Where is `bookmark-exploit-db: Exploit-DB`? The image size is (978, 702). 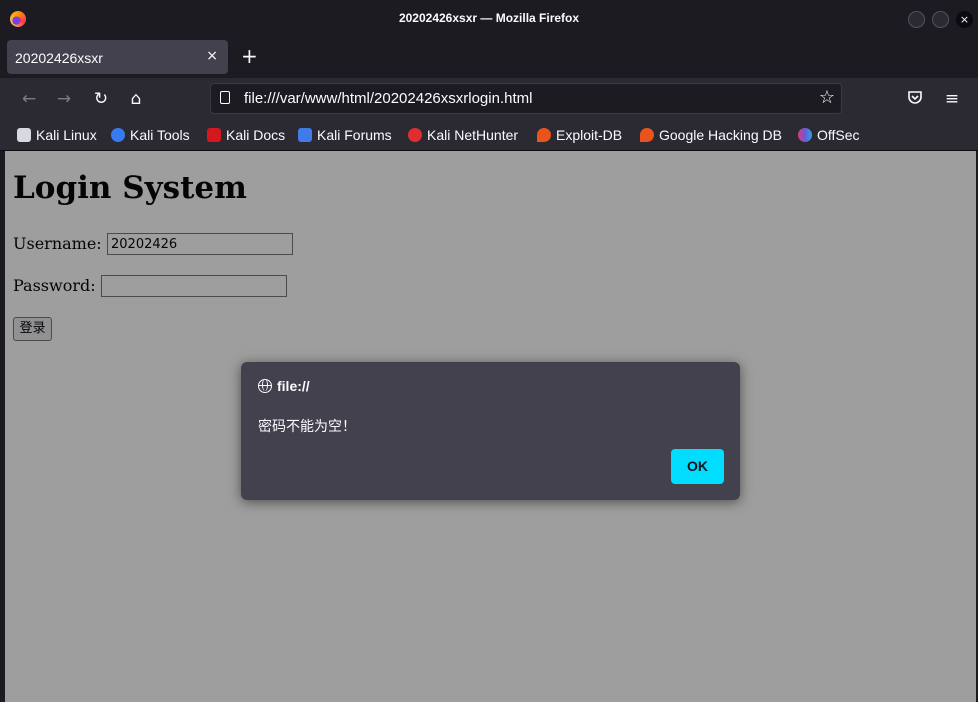 bookmark-exploit-db: Exploit-DB is located at coordinates (579, 135).